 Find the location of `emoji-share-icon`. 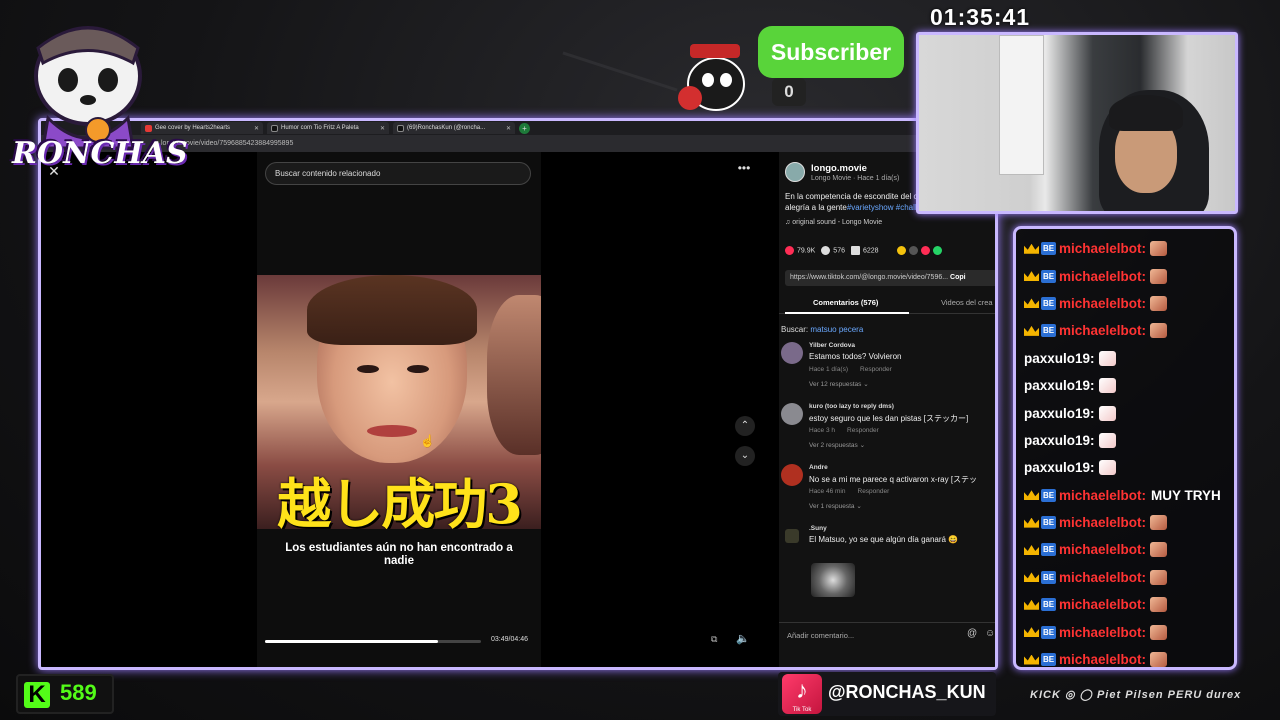

emoji-share-icon is located at coordinates (901, 250).